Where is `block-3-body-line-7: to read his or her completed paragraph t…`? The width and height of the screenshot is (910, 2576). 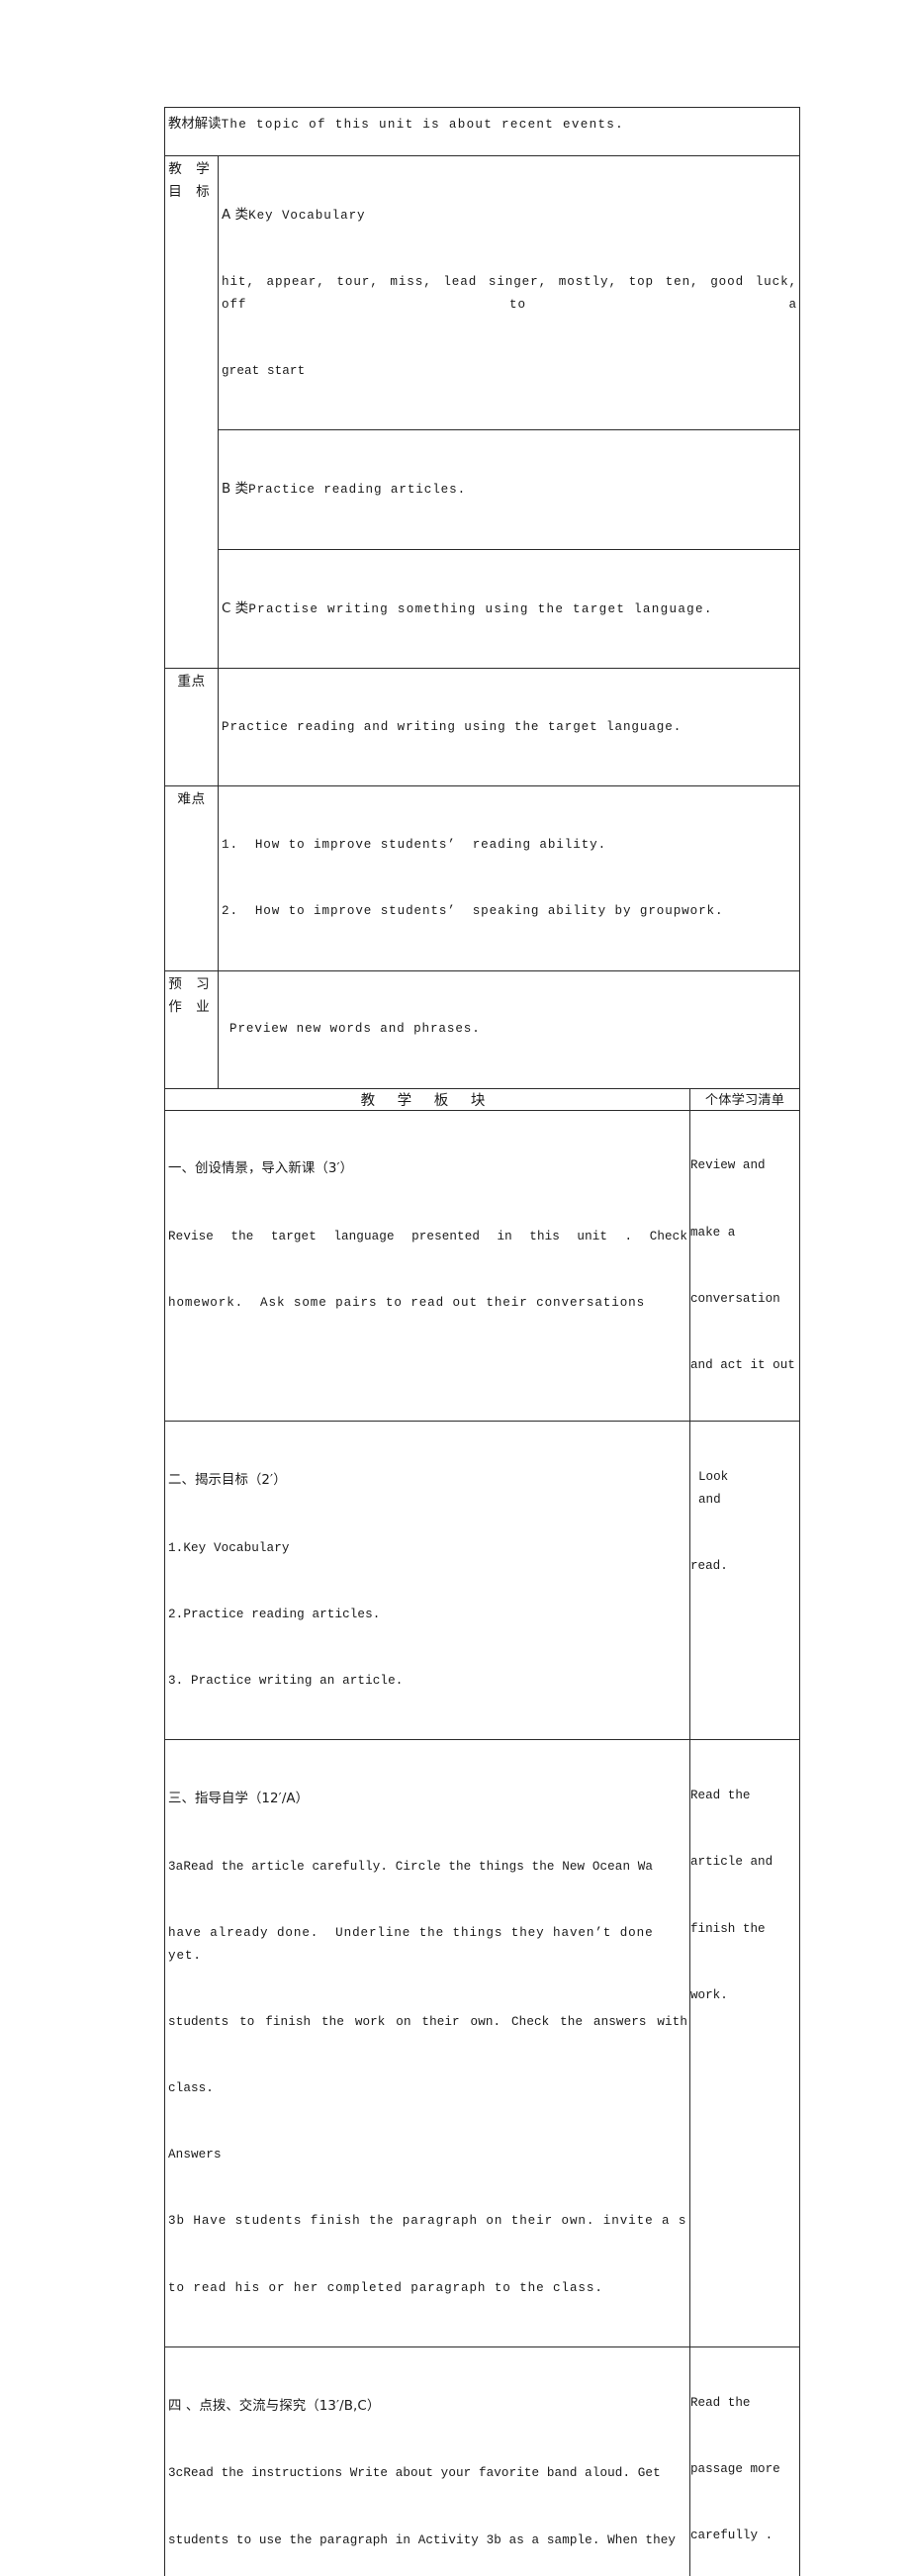
block-3-body-line-7: to read his or her completed paragraph t… is located at coordinates (385, 2287).